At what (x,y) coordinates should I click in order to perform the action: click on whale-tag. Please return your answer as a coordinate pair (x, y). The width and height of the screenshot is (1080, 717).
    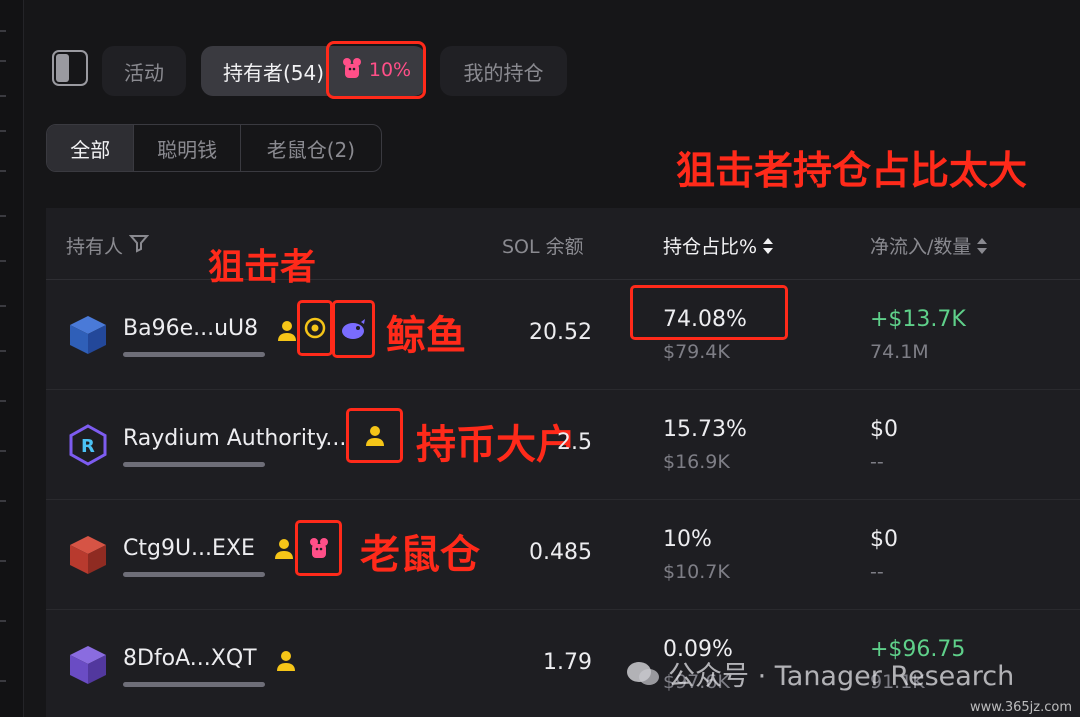
    Looking at the image, I should click on (353, 329).